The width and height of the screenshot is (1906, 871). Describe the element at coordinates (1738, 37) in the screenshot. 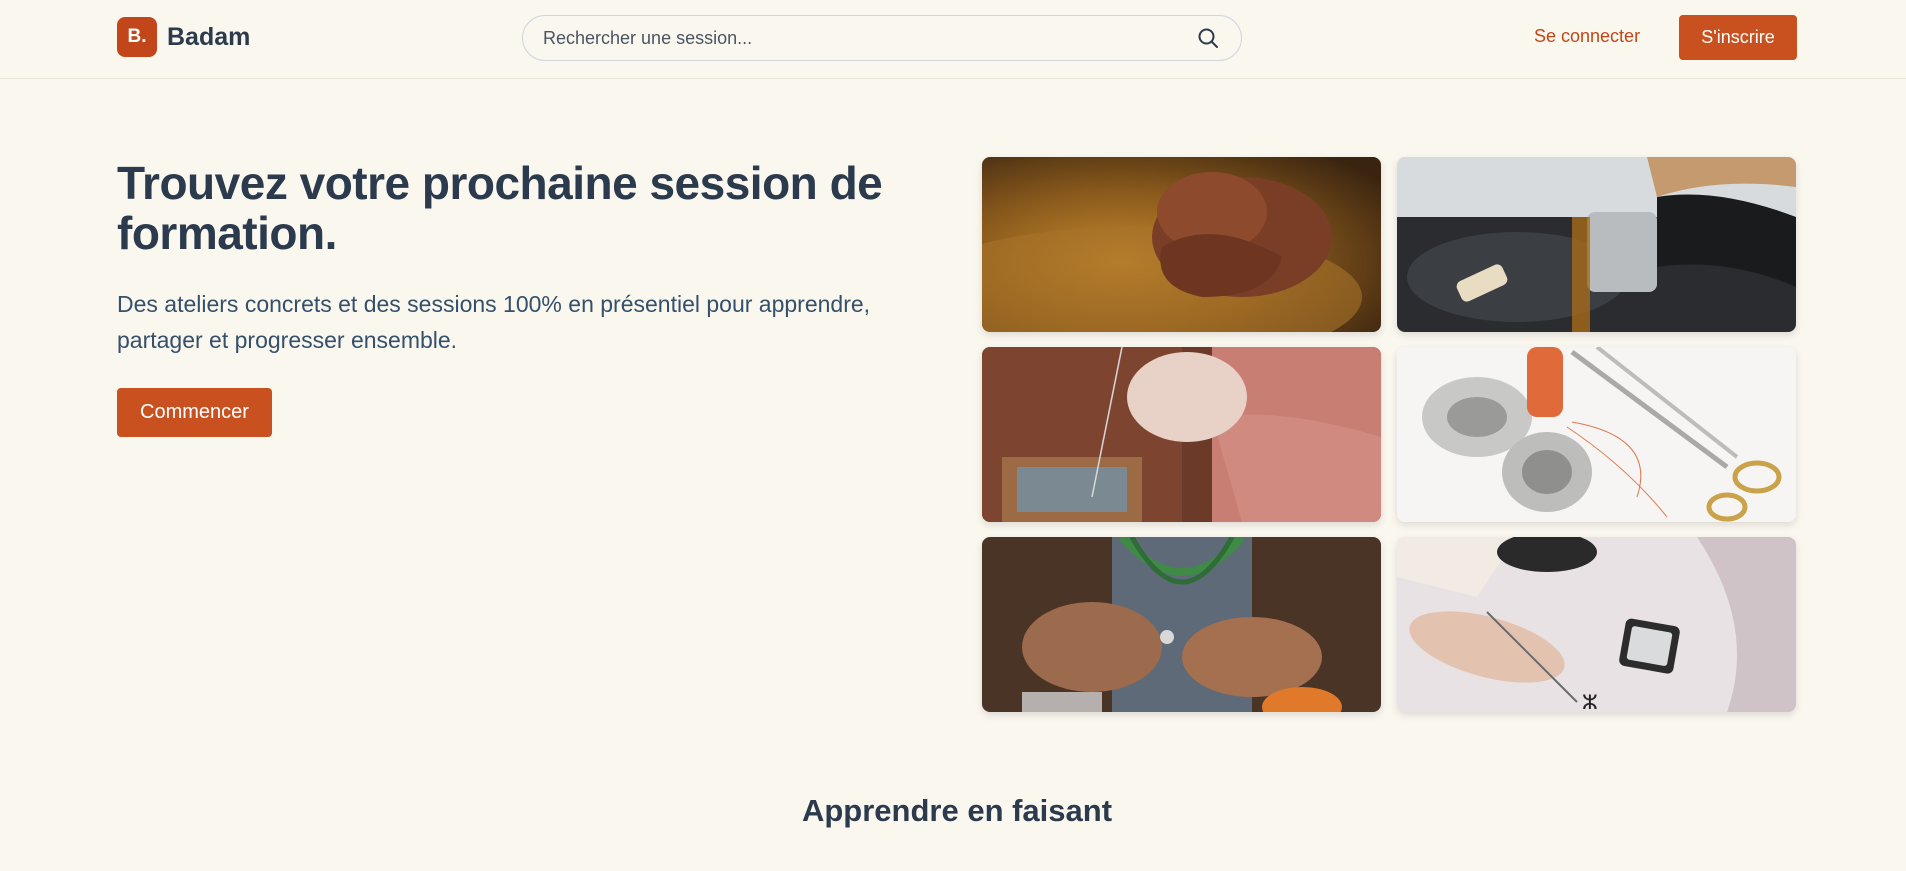

I see `signup-button: S'inscrire` at that location.